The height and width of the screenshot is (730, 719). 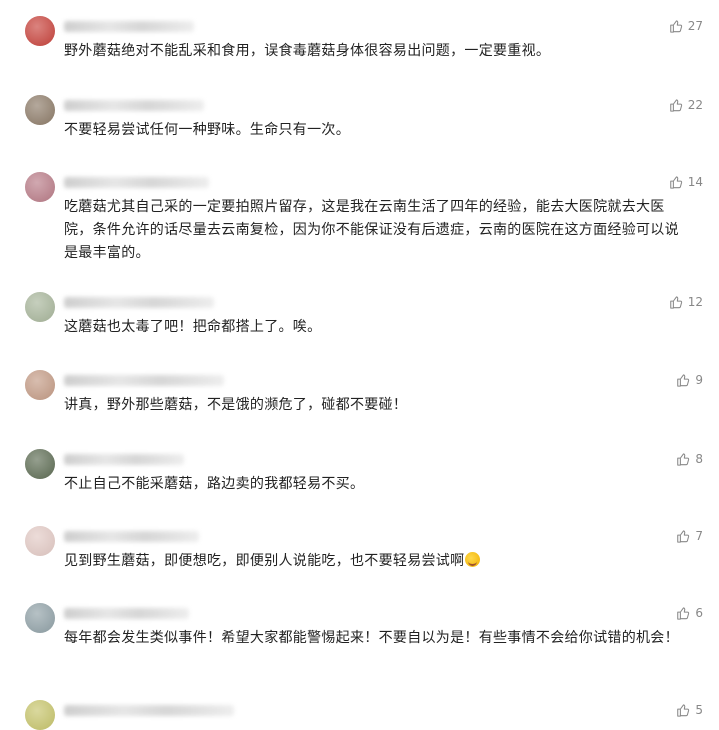 I want to click on like-button: 5, so click(x=689, y=710).